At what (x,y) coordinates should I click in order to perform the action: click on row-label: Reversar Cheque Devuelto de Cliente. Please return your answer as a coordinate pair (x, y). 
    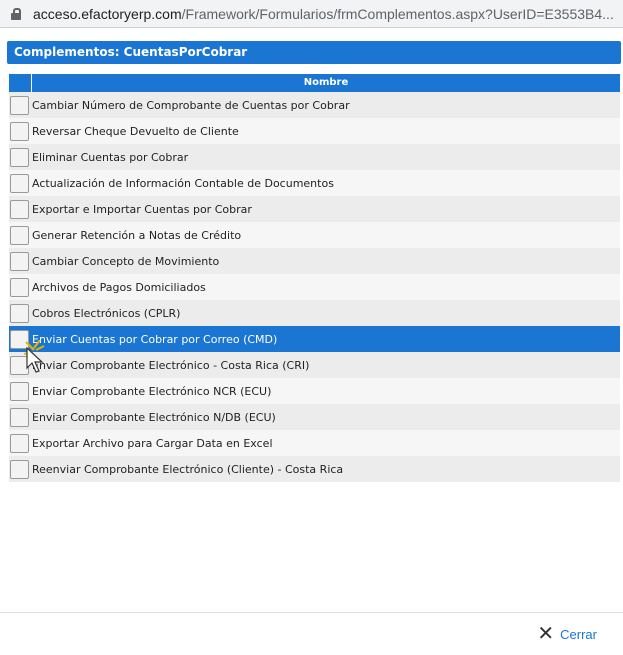
    Looking at the image, I should click on (135, 131).